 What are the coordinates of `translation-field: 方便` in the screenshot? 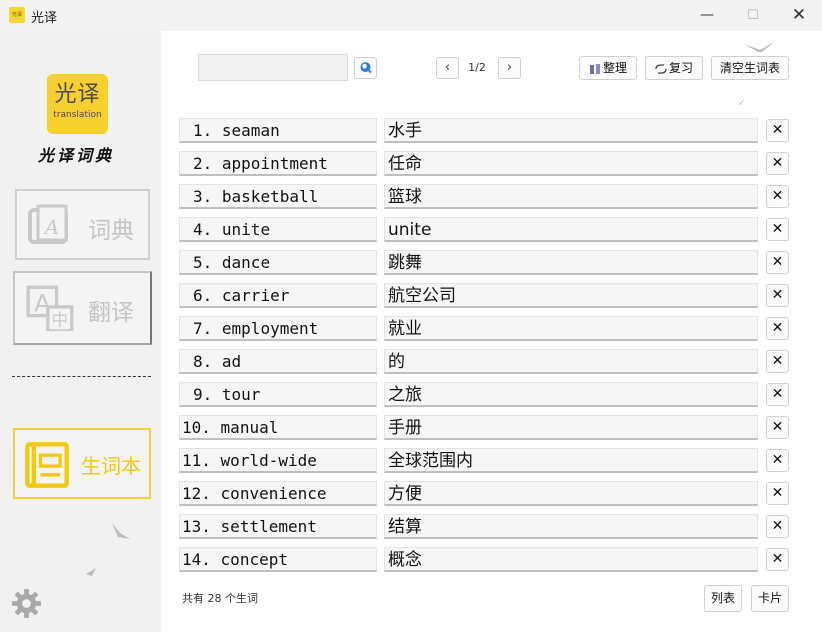 It's located at (571, 493).